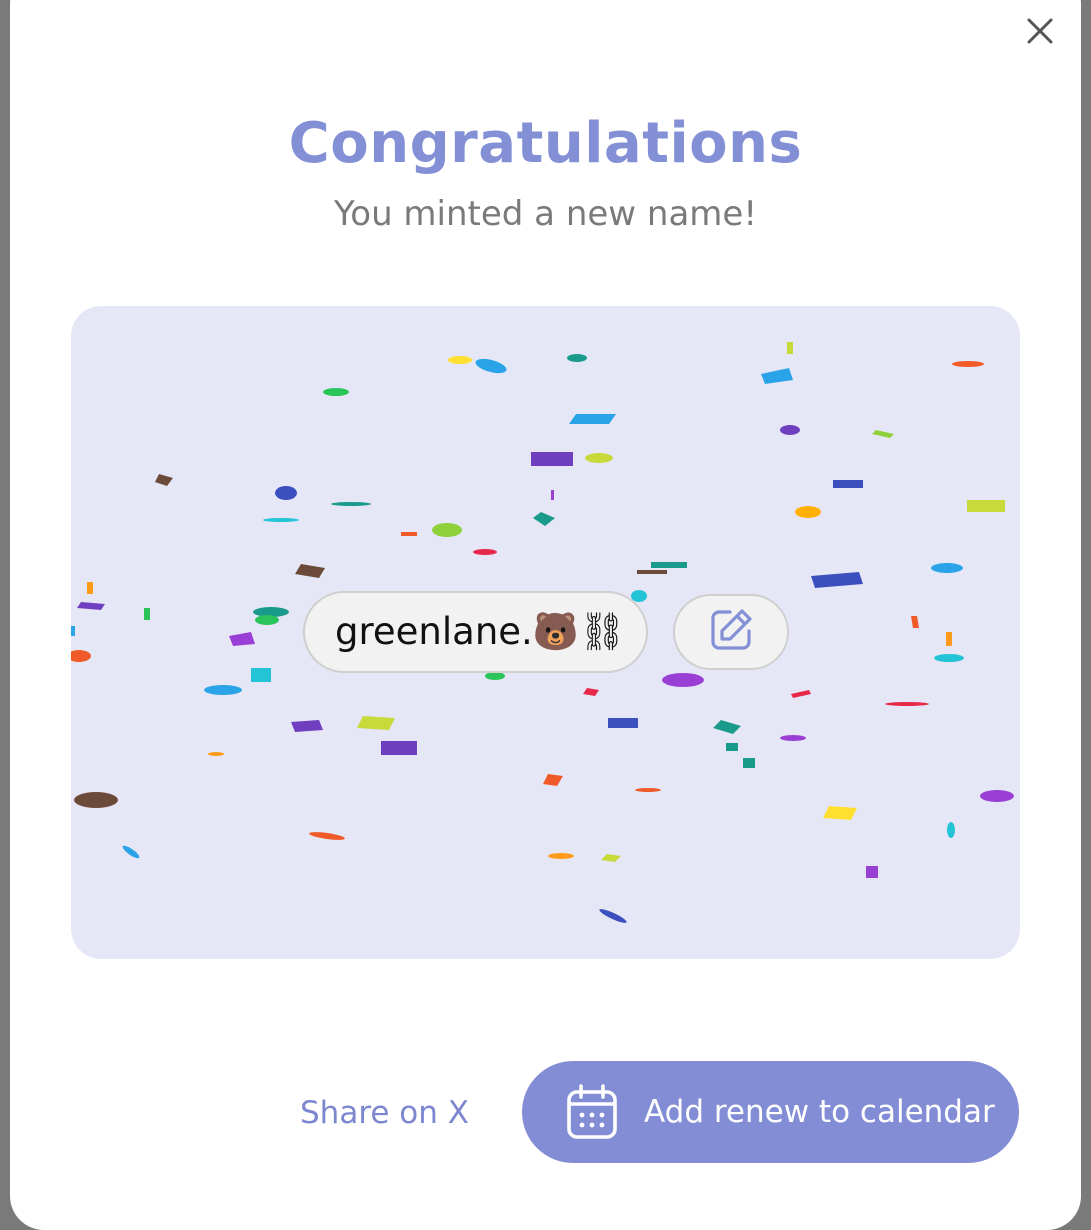 Image resolution: width=1091 pixels, height=1230 pixels. What do you see at coordinates (480, 631) in the screenshot?
I see `minted-name: greenlane.🐻⛓` at bounding box center [480, 631].